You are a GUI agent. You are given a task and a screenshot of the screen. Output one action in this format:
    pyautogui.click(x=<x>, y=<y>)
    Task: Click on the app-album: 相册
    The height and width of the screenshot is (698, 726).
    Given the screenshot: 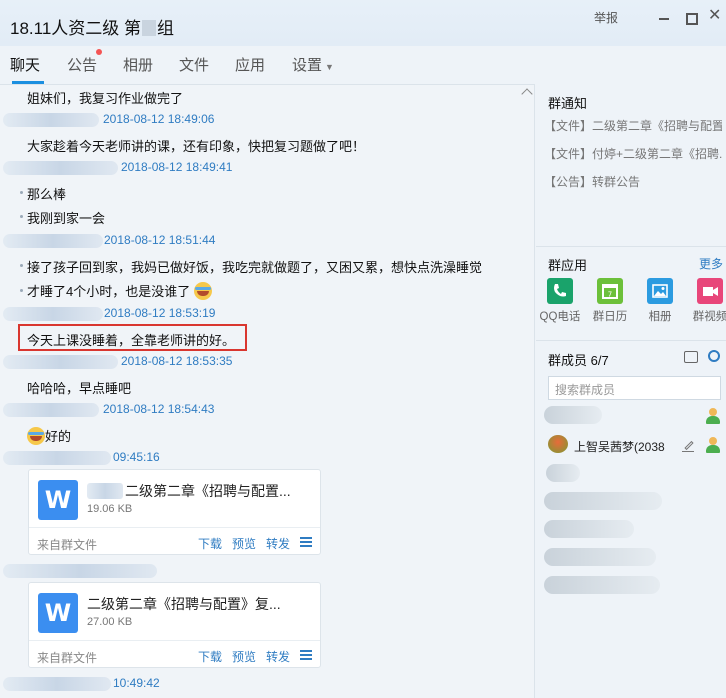 What is the action you would take?
    pyautogui.click(x=660, y=301)
    